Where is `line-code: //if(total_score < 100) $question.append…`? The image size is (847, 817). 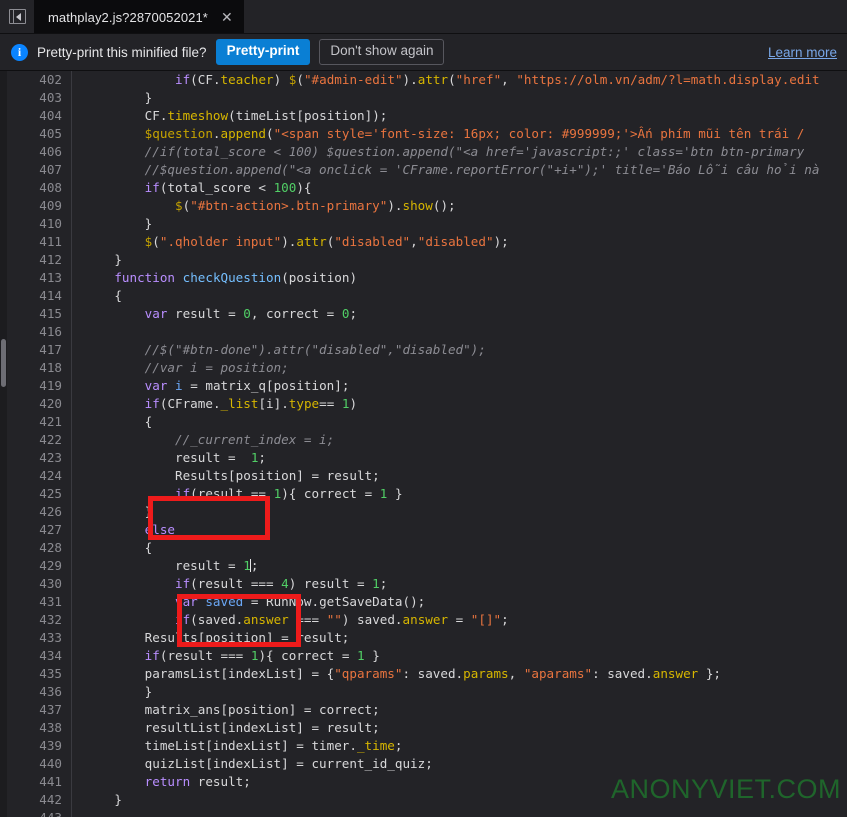 line-code: //if(total_score < 100) $question.append… is located at coordinates (438, 152).